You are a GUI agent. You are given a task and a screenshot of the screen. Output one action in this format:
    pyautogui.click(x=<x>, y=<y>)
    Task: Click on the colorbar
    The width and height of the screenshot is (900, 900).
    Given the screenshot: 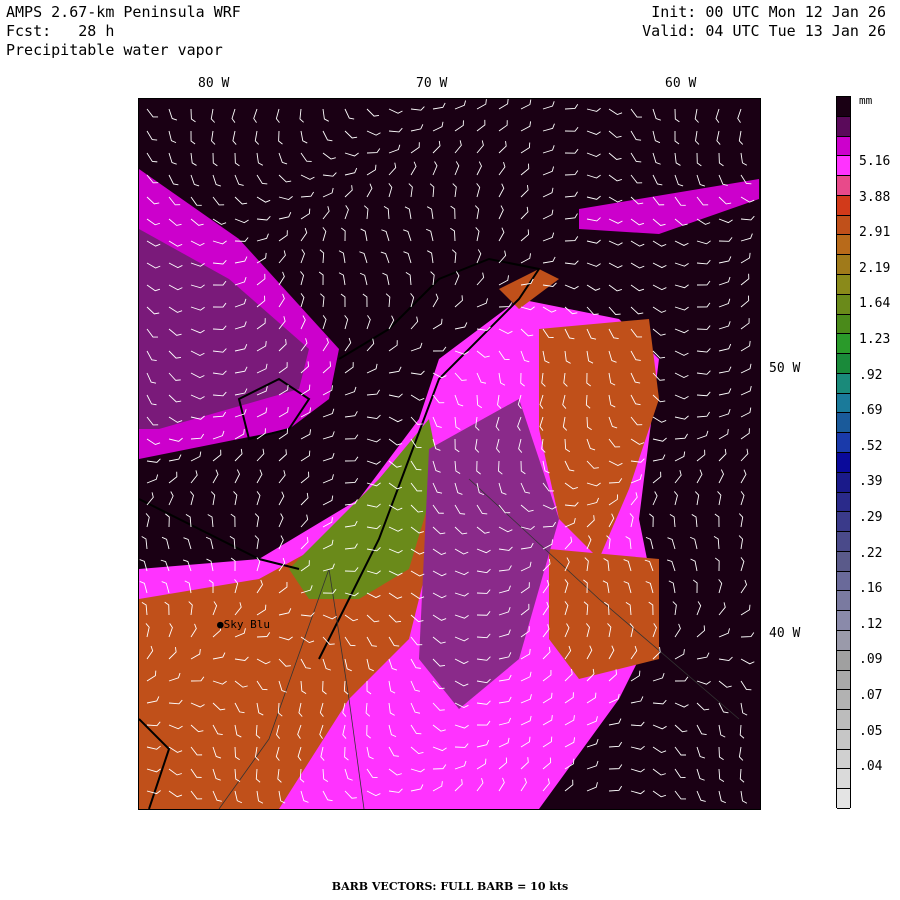 What is the action you would take?
    pyautogui.click(x=843, y=452)
    